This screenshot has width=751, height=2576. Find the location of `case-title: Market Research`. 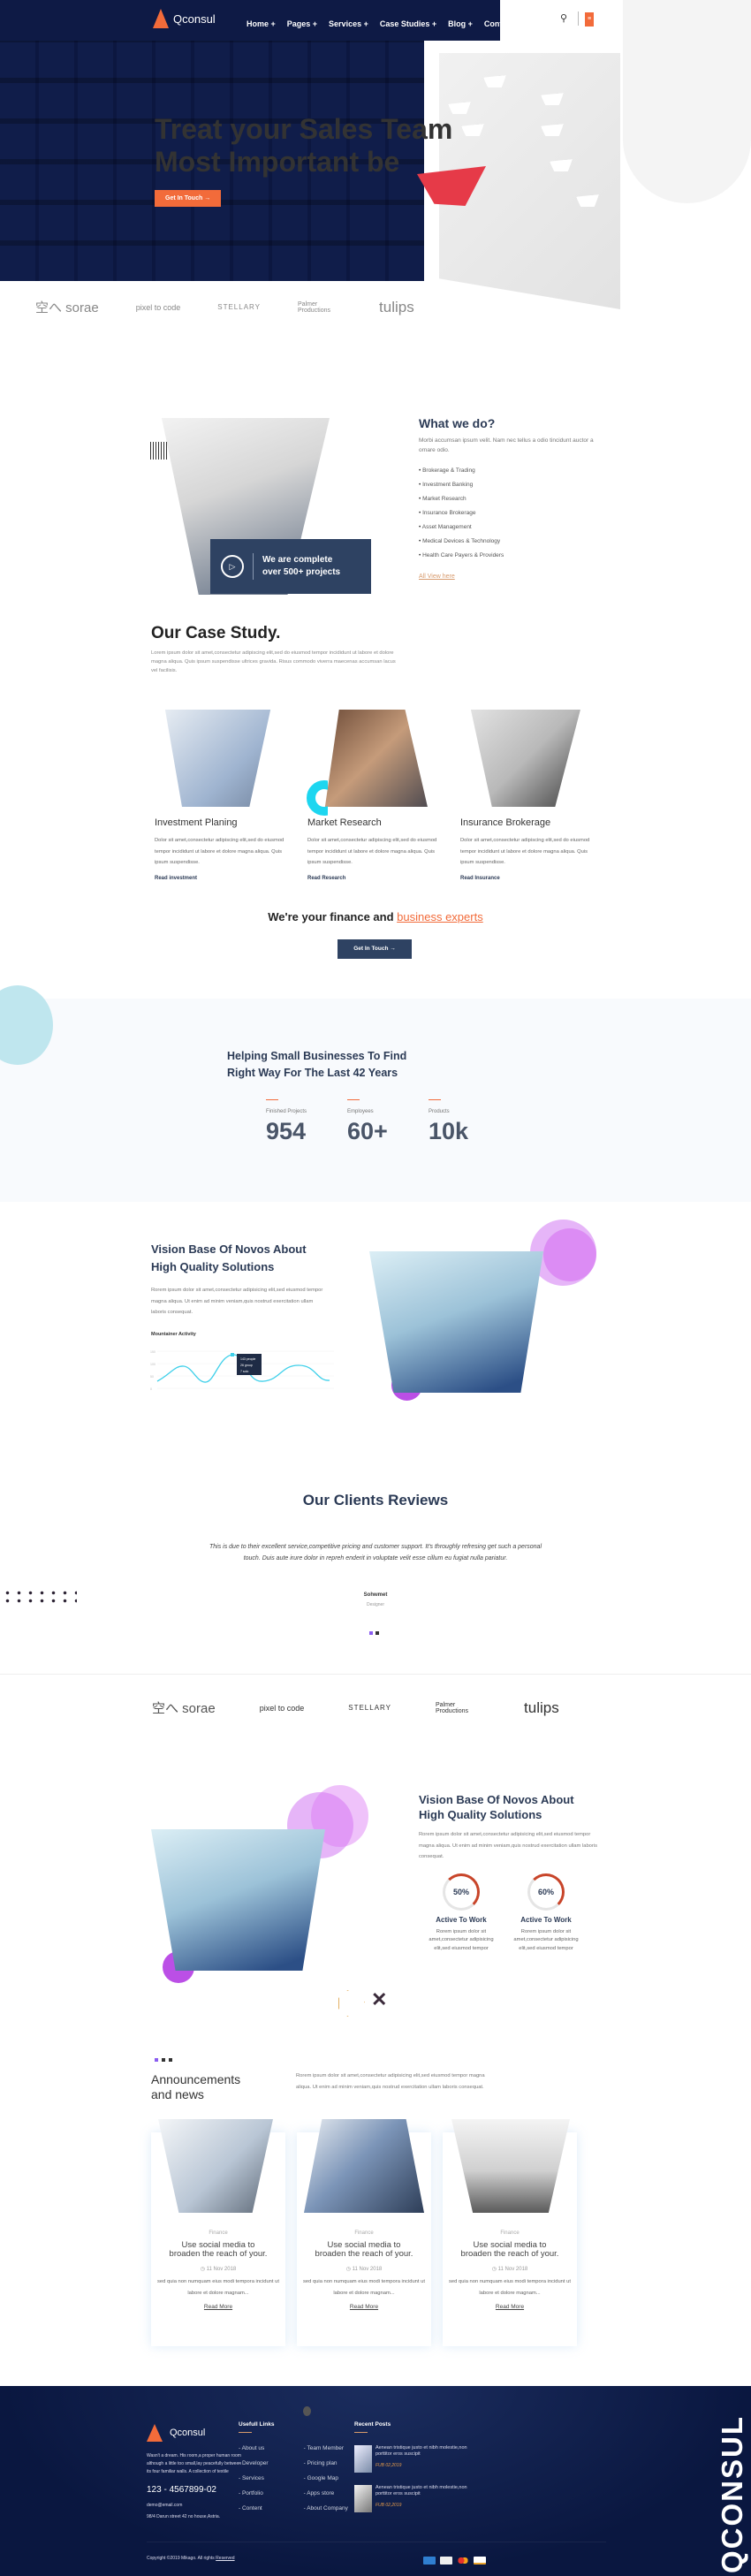

case-title: Market Research is located at coordinates (344, 822).